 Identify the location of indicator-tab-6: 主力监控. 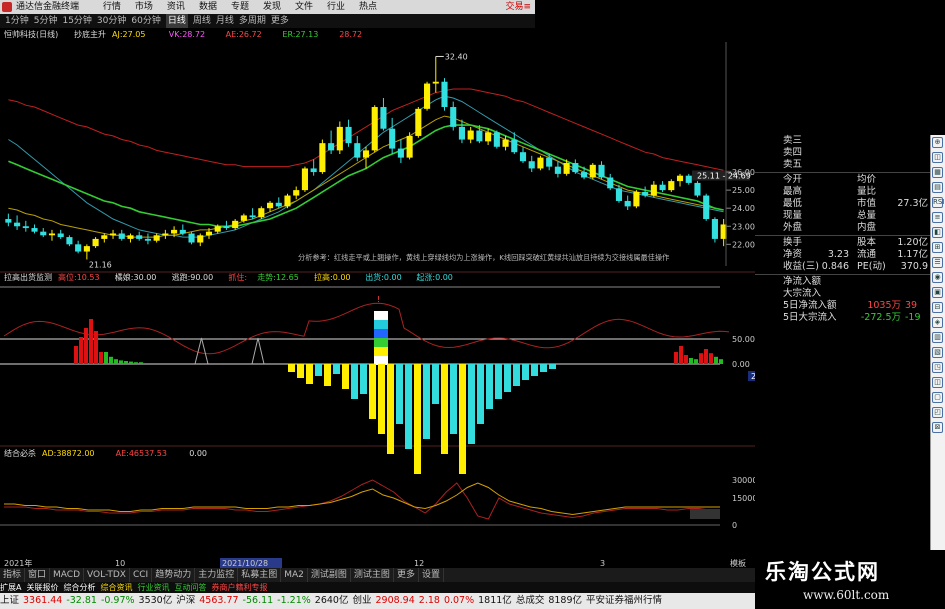
(217, 575).